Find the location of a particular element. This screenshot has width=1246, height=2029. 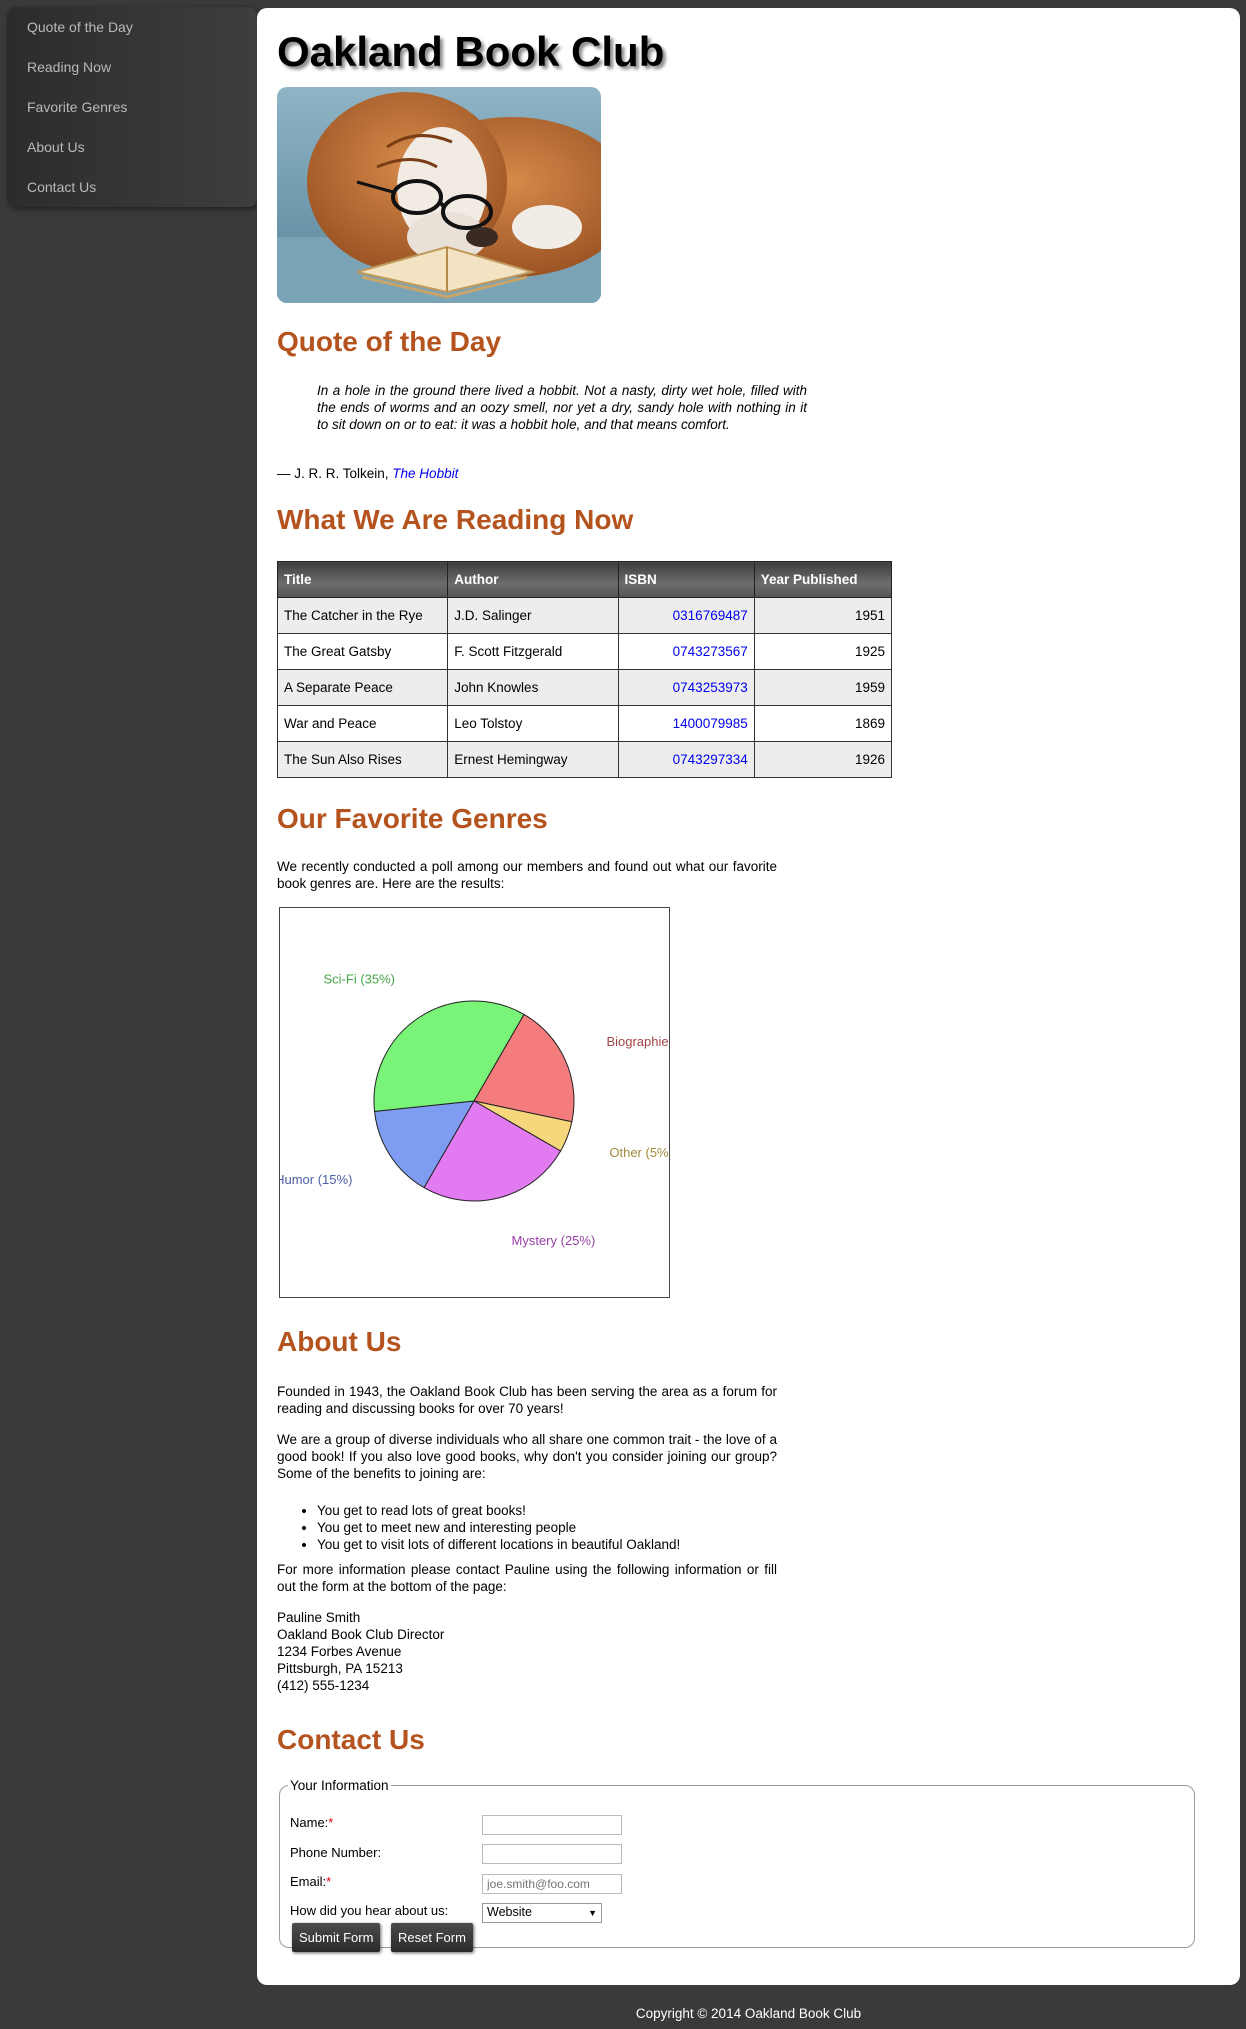

contact-role: Oakland Book Club Director is located at coordinates (361, 1634).